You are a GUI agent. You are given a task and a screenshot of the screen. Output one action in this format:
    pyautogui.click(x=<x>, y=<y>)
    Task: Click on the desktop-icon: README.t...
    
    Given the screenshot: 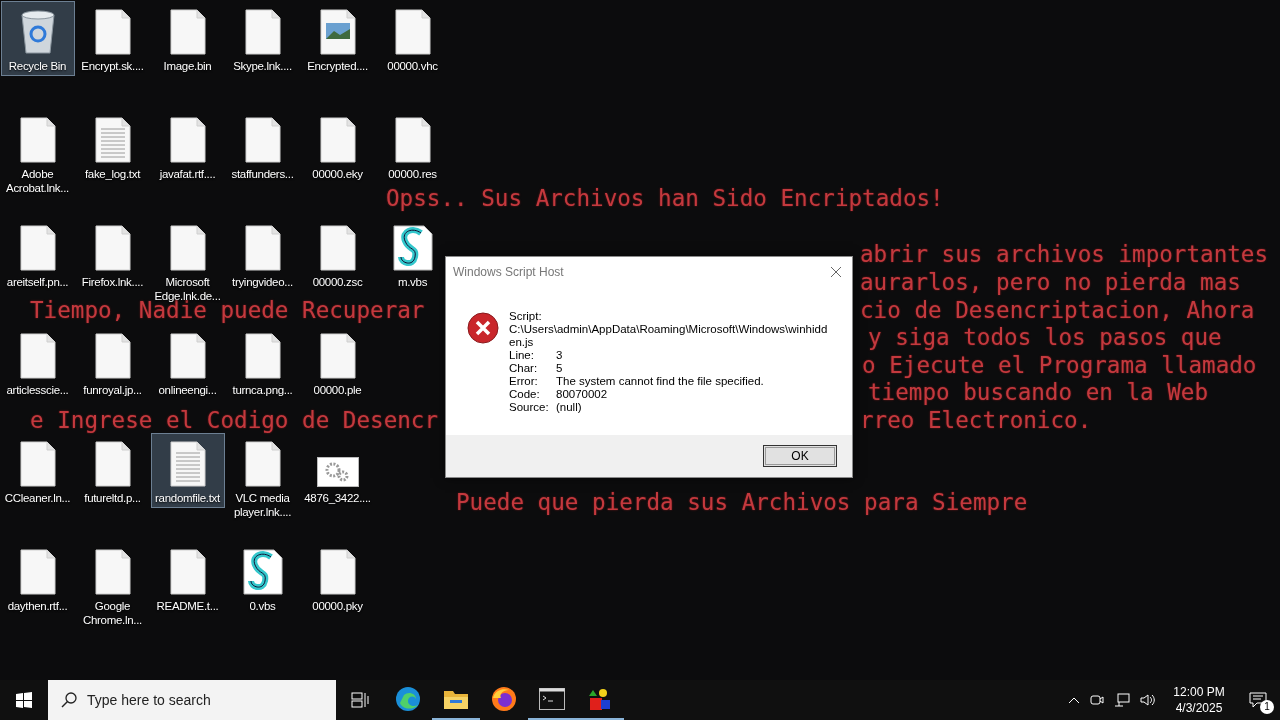 What is the action you would take?
    pyautogui.click(x=187, y=578)
    